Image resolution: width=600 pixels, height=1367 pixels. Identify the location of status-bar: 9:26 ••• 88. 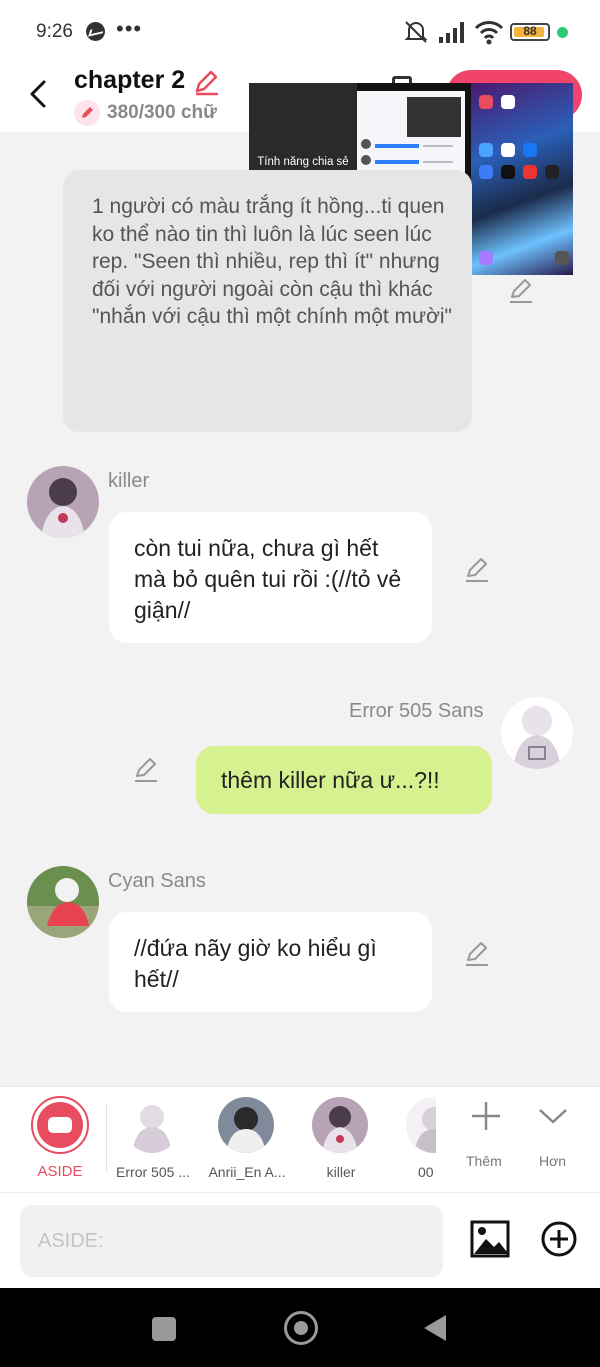
(300, 31).